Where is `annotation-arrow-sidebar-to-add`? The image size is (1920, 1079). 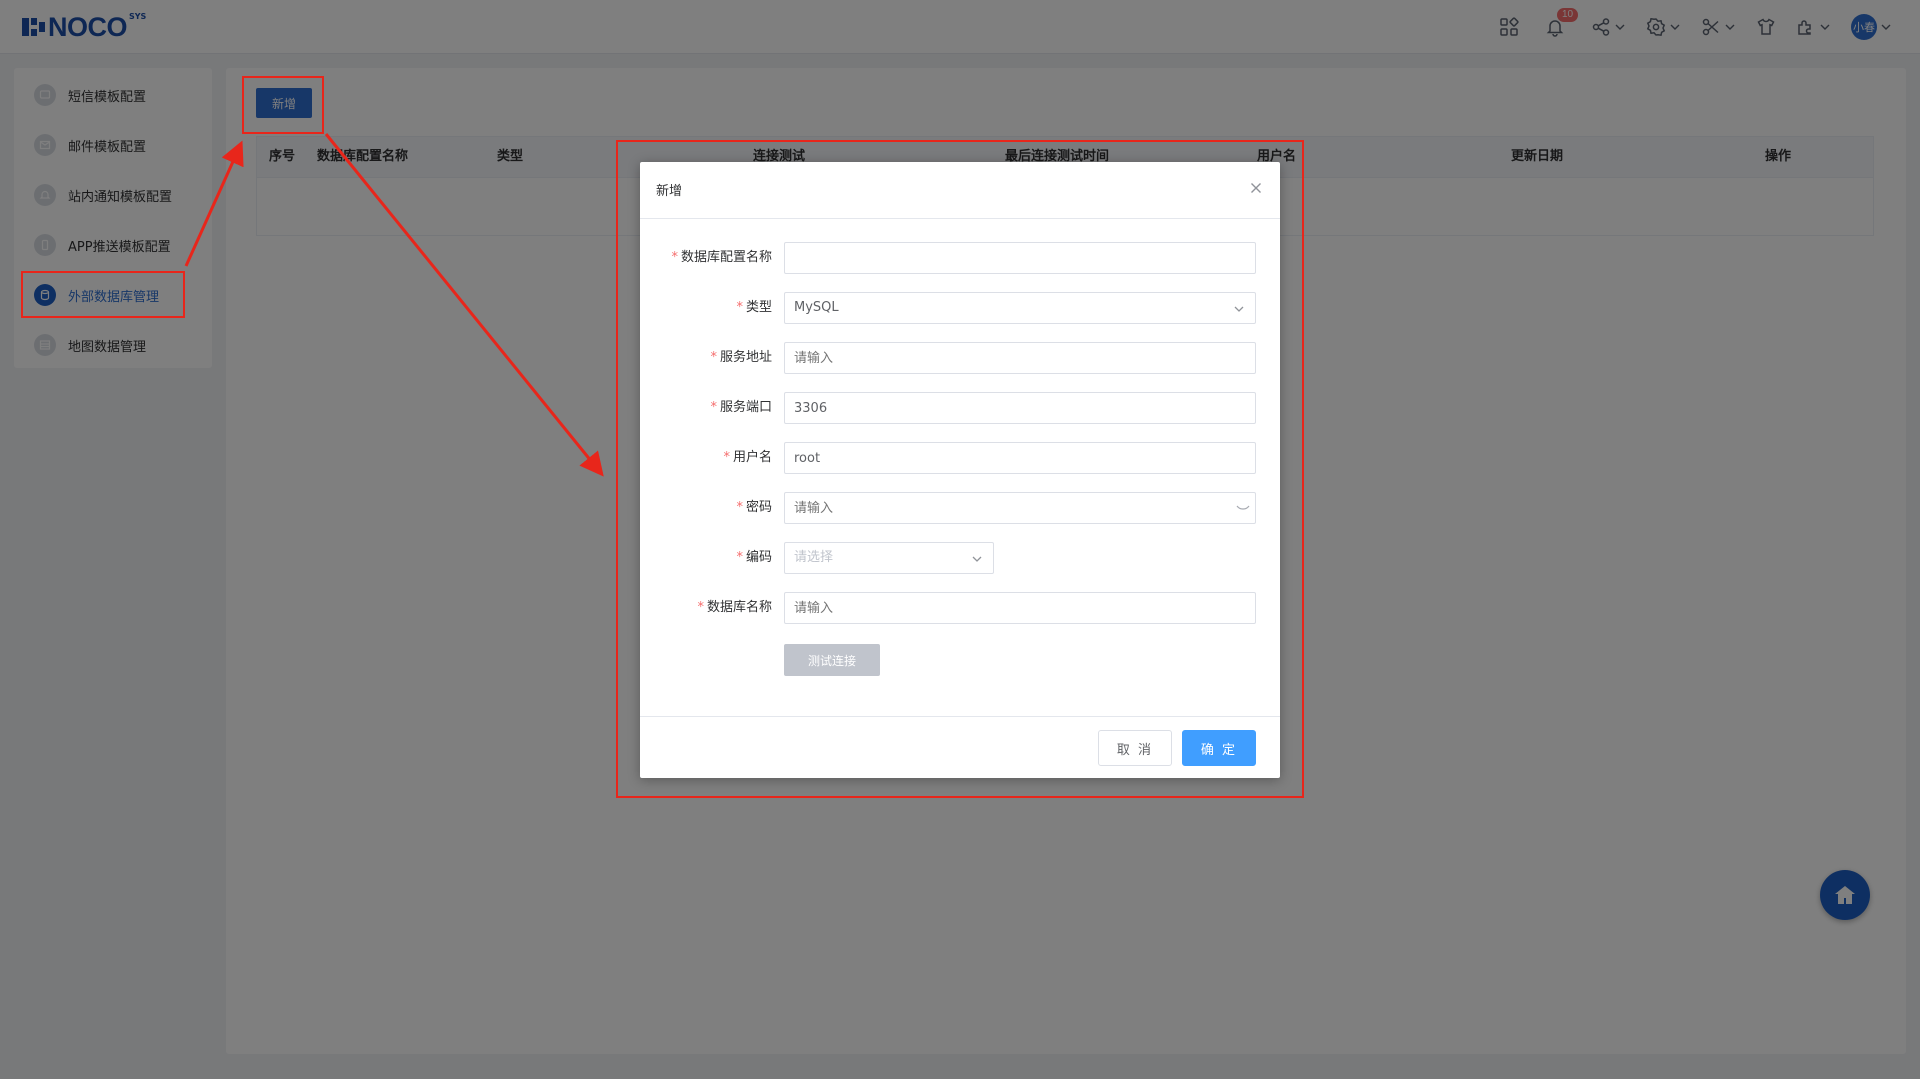 annotation-arrow-sidebar-to-add is located at coordinates (214, 203).